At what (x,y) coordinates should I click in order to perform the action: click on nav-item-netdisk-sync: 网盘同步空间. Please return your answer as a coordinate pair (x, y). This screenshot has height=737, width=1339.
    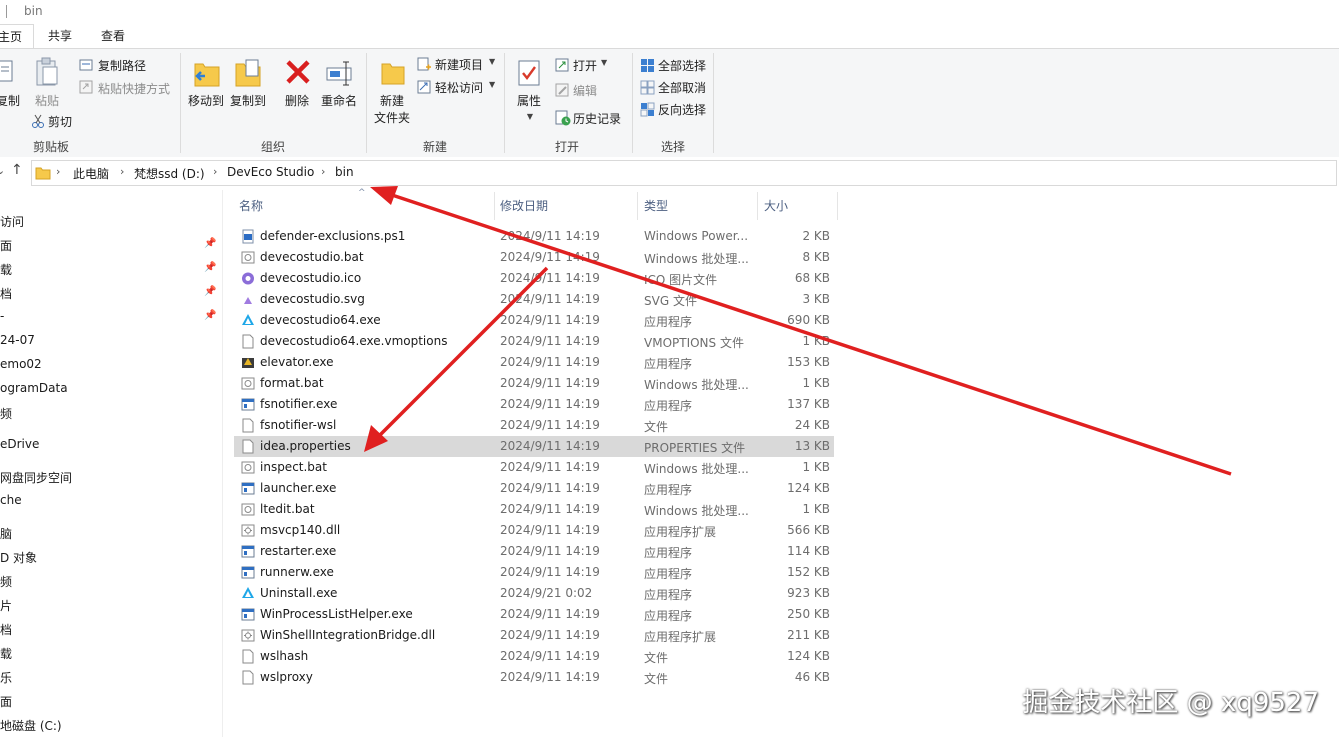
    Looking at the image, I should click on (36, 477).